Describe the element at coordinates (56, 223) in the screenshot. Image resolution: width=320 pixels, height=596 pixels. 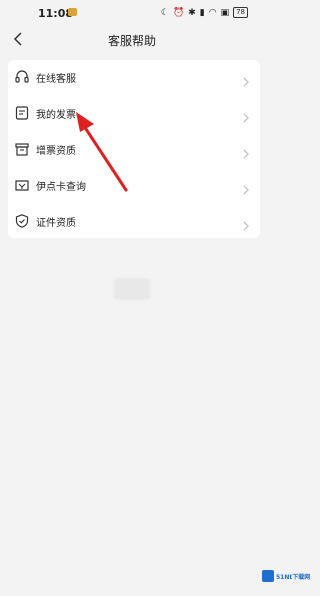
I see `menu-item-label: 证件资质` at that location.